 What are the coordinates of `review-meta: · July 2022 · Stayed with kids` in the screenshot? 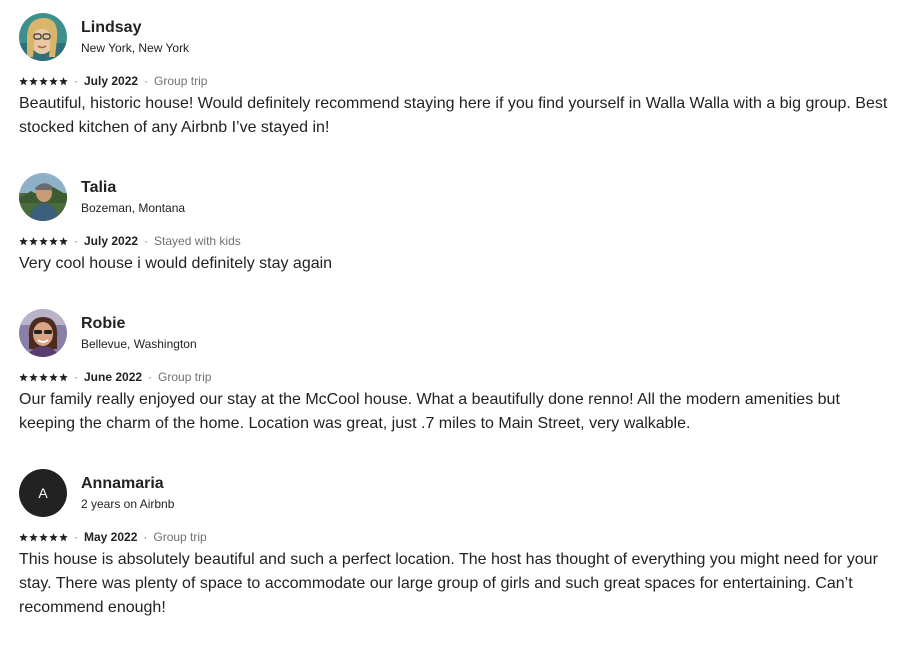 It's located at (130, 241).